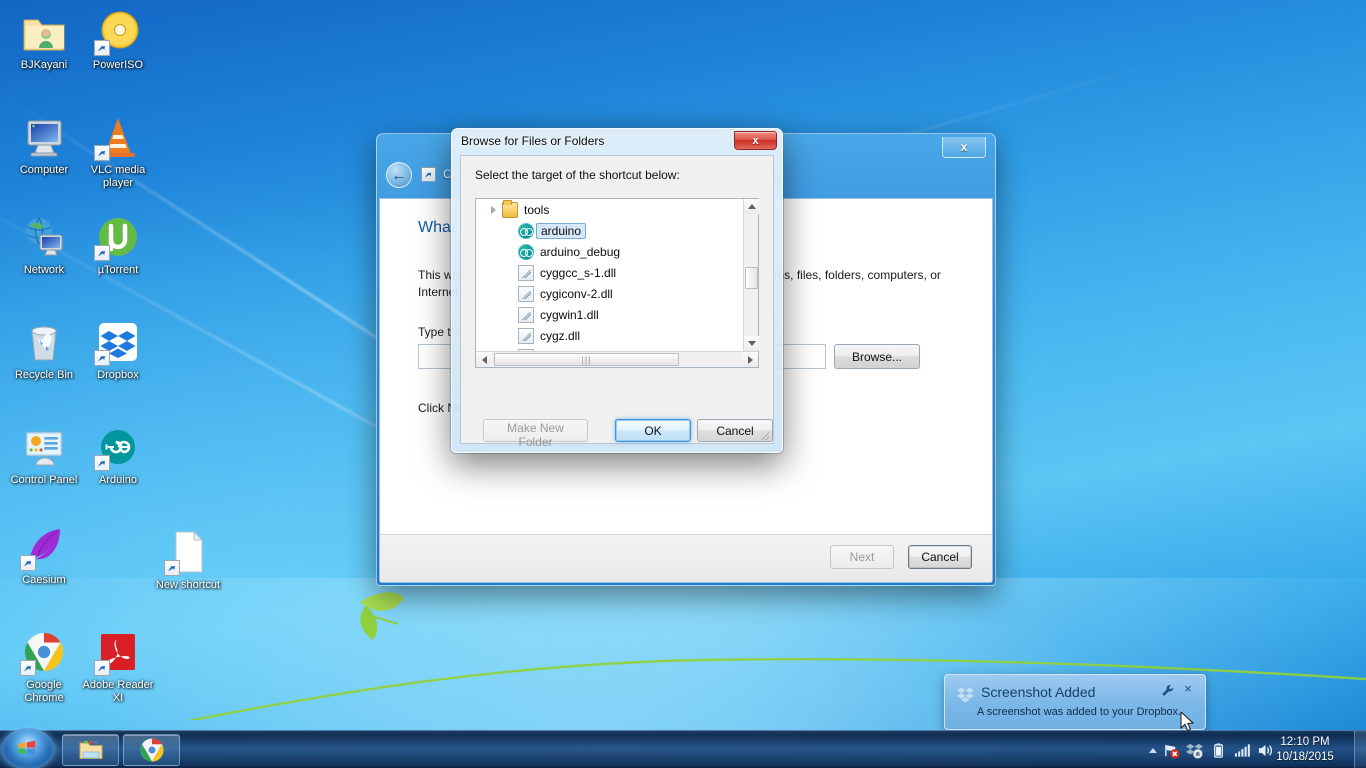 The height and width of the screenshot is (768, 1366). I want to click on windows-logo-icon, so click(27, 748).